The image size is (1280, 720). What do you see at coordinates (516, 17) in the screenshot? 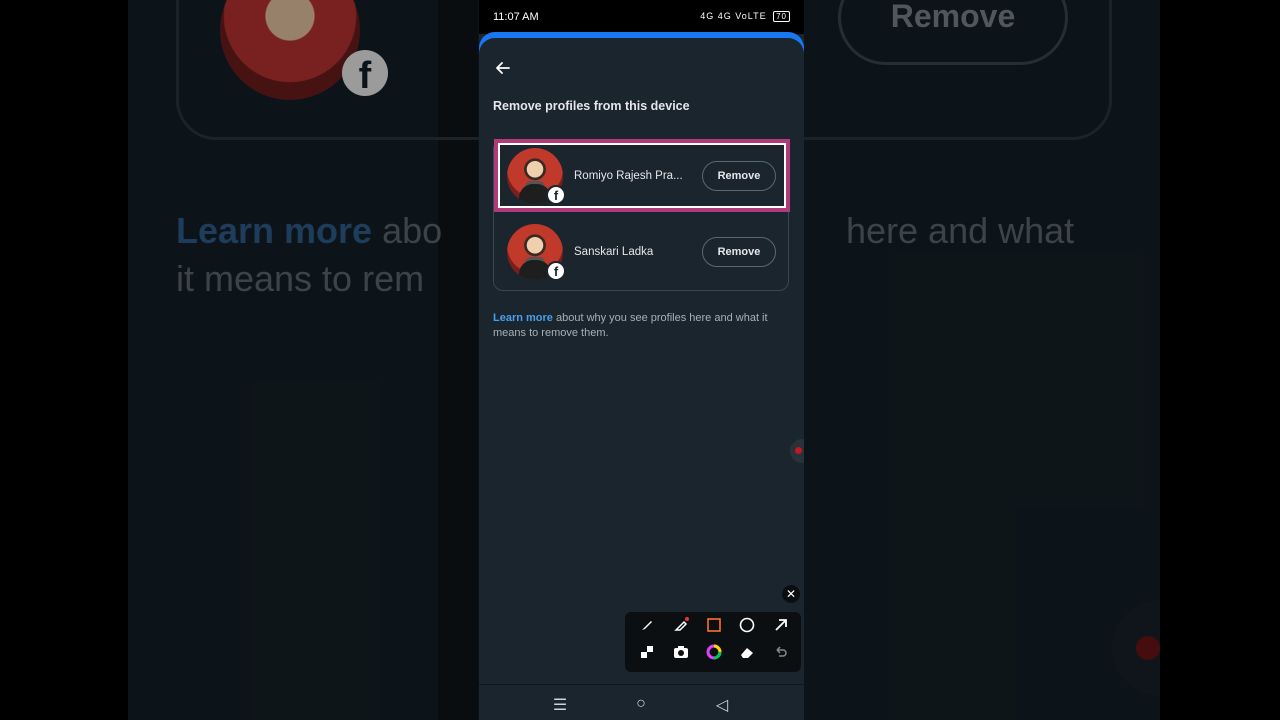
I see `status-time: 11:07 AM` at bounding box center [516, 17].